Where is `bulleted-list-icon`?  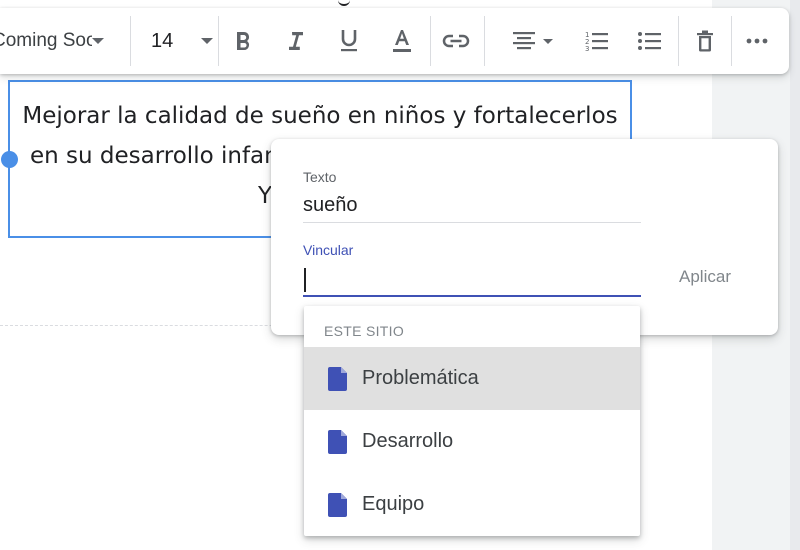 bulleted-list-icon is located at coordinates (649, 41).